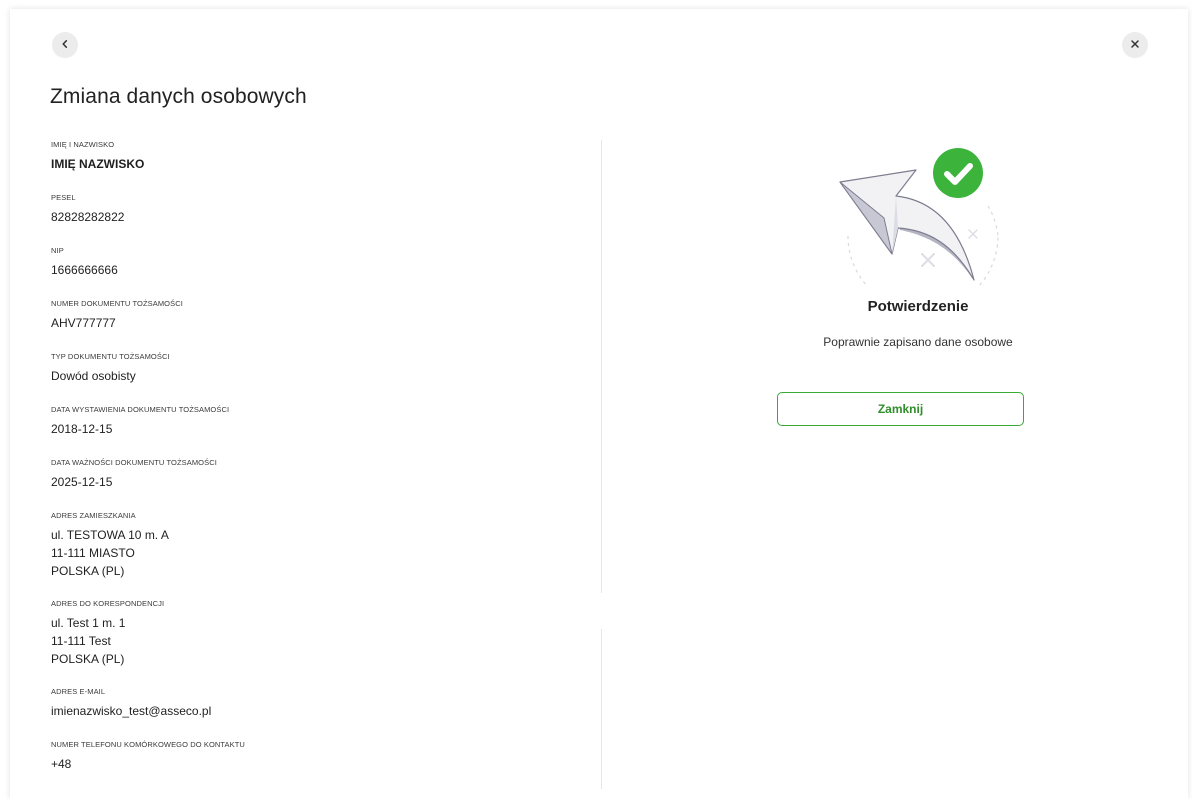 This screenshot has width=1192, height=799. What do you see at coordinates (83, 323) in the screenshot?
I see `field-value: AHV777777` at bounding box center [83, 323].